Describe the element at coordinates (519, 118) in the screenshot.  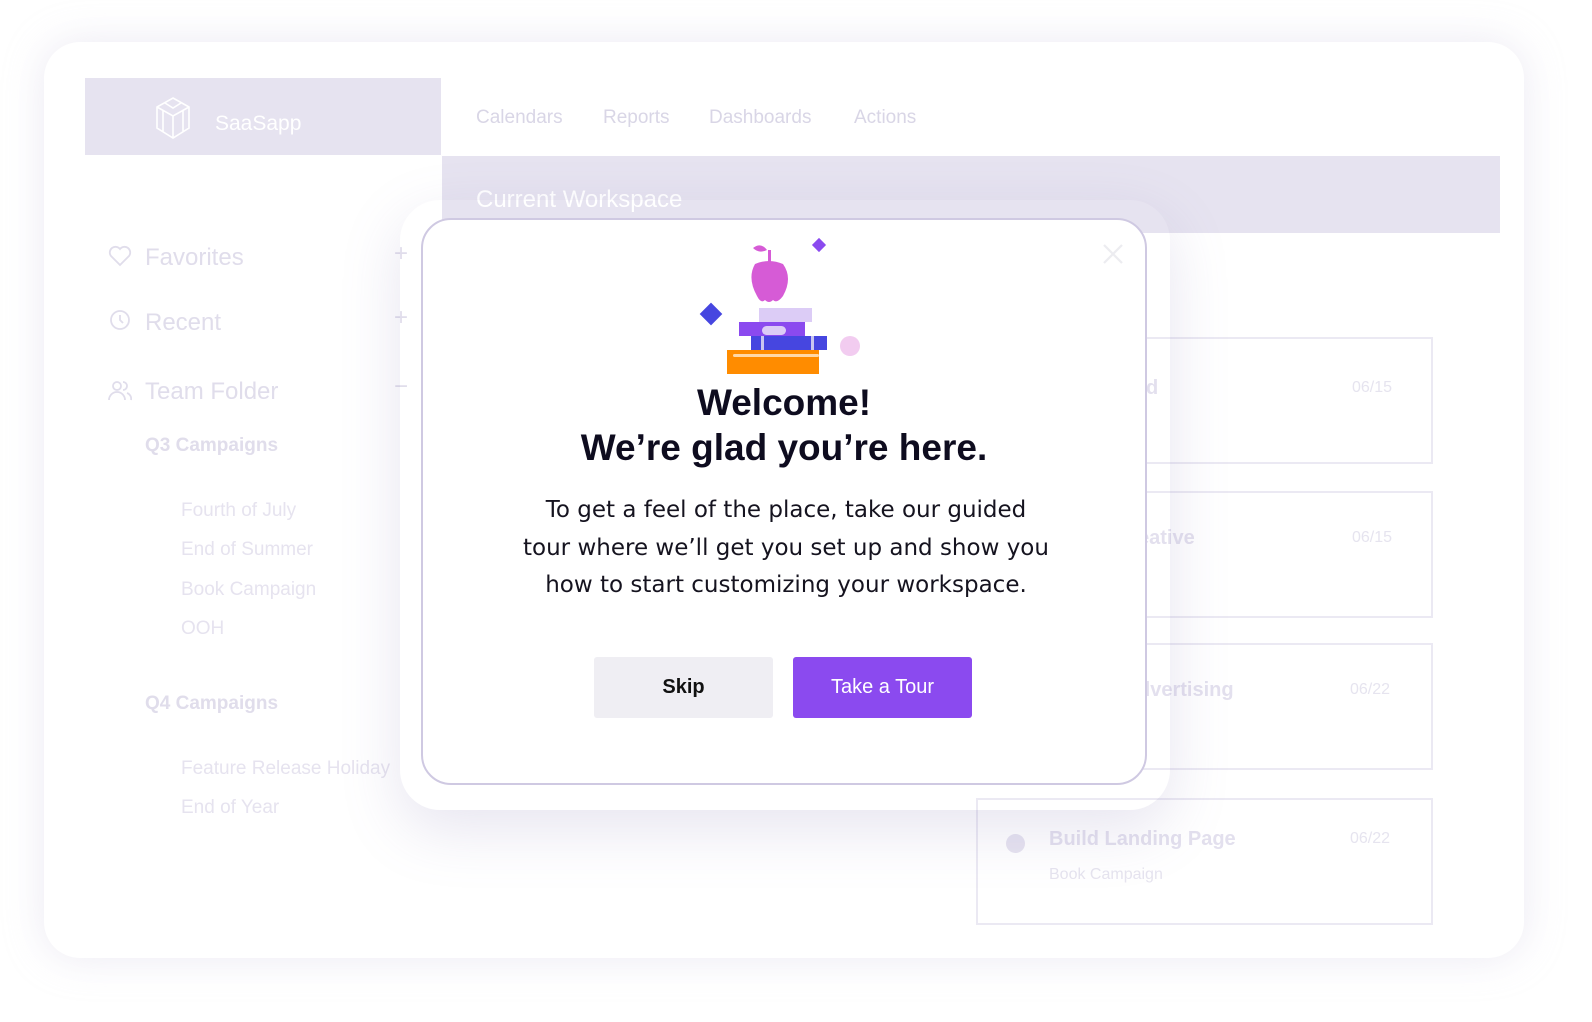
I see `nav-calendars: Calendars` at that location.